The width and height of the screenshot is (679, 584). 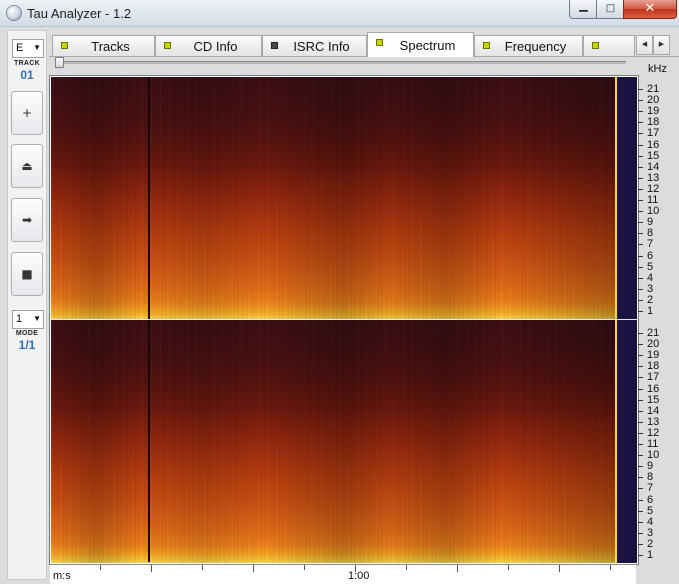 What do you see at coordinates (653, 133) in the screenshot?
I see `khz-tick-label: 17` at bounding box center [653, 133].